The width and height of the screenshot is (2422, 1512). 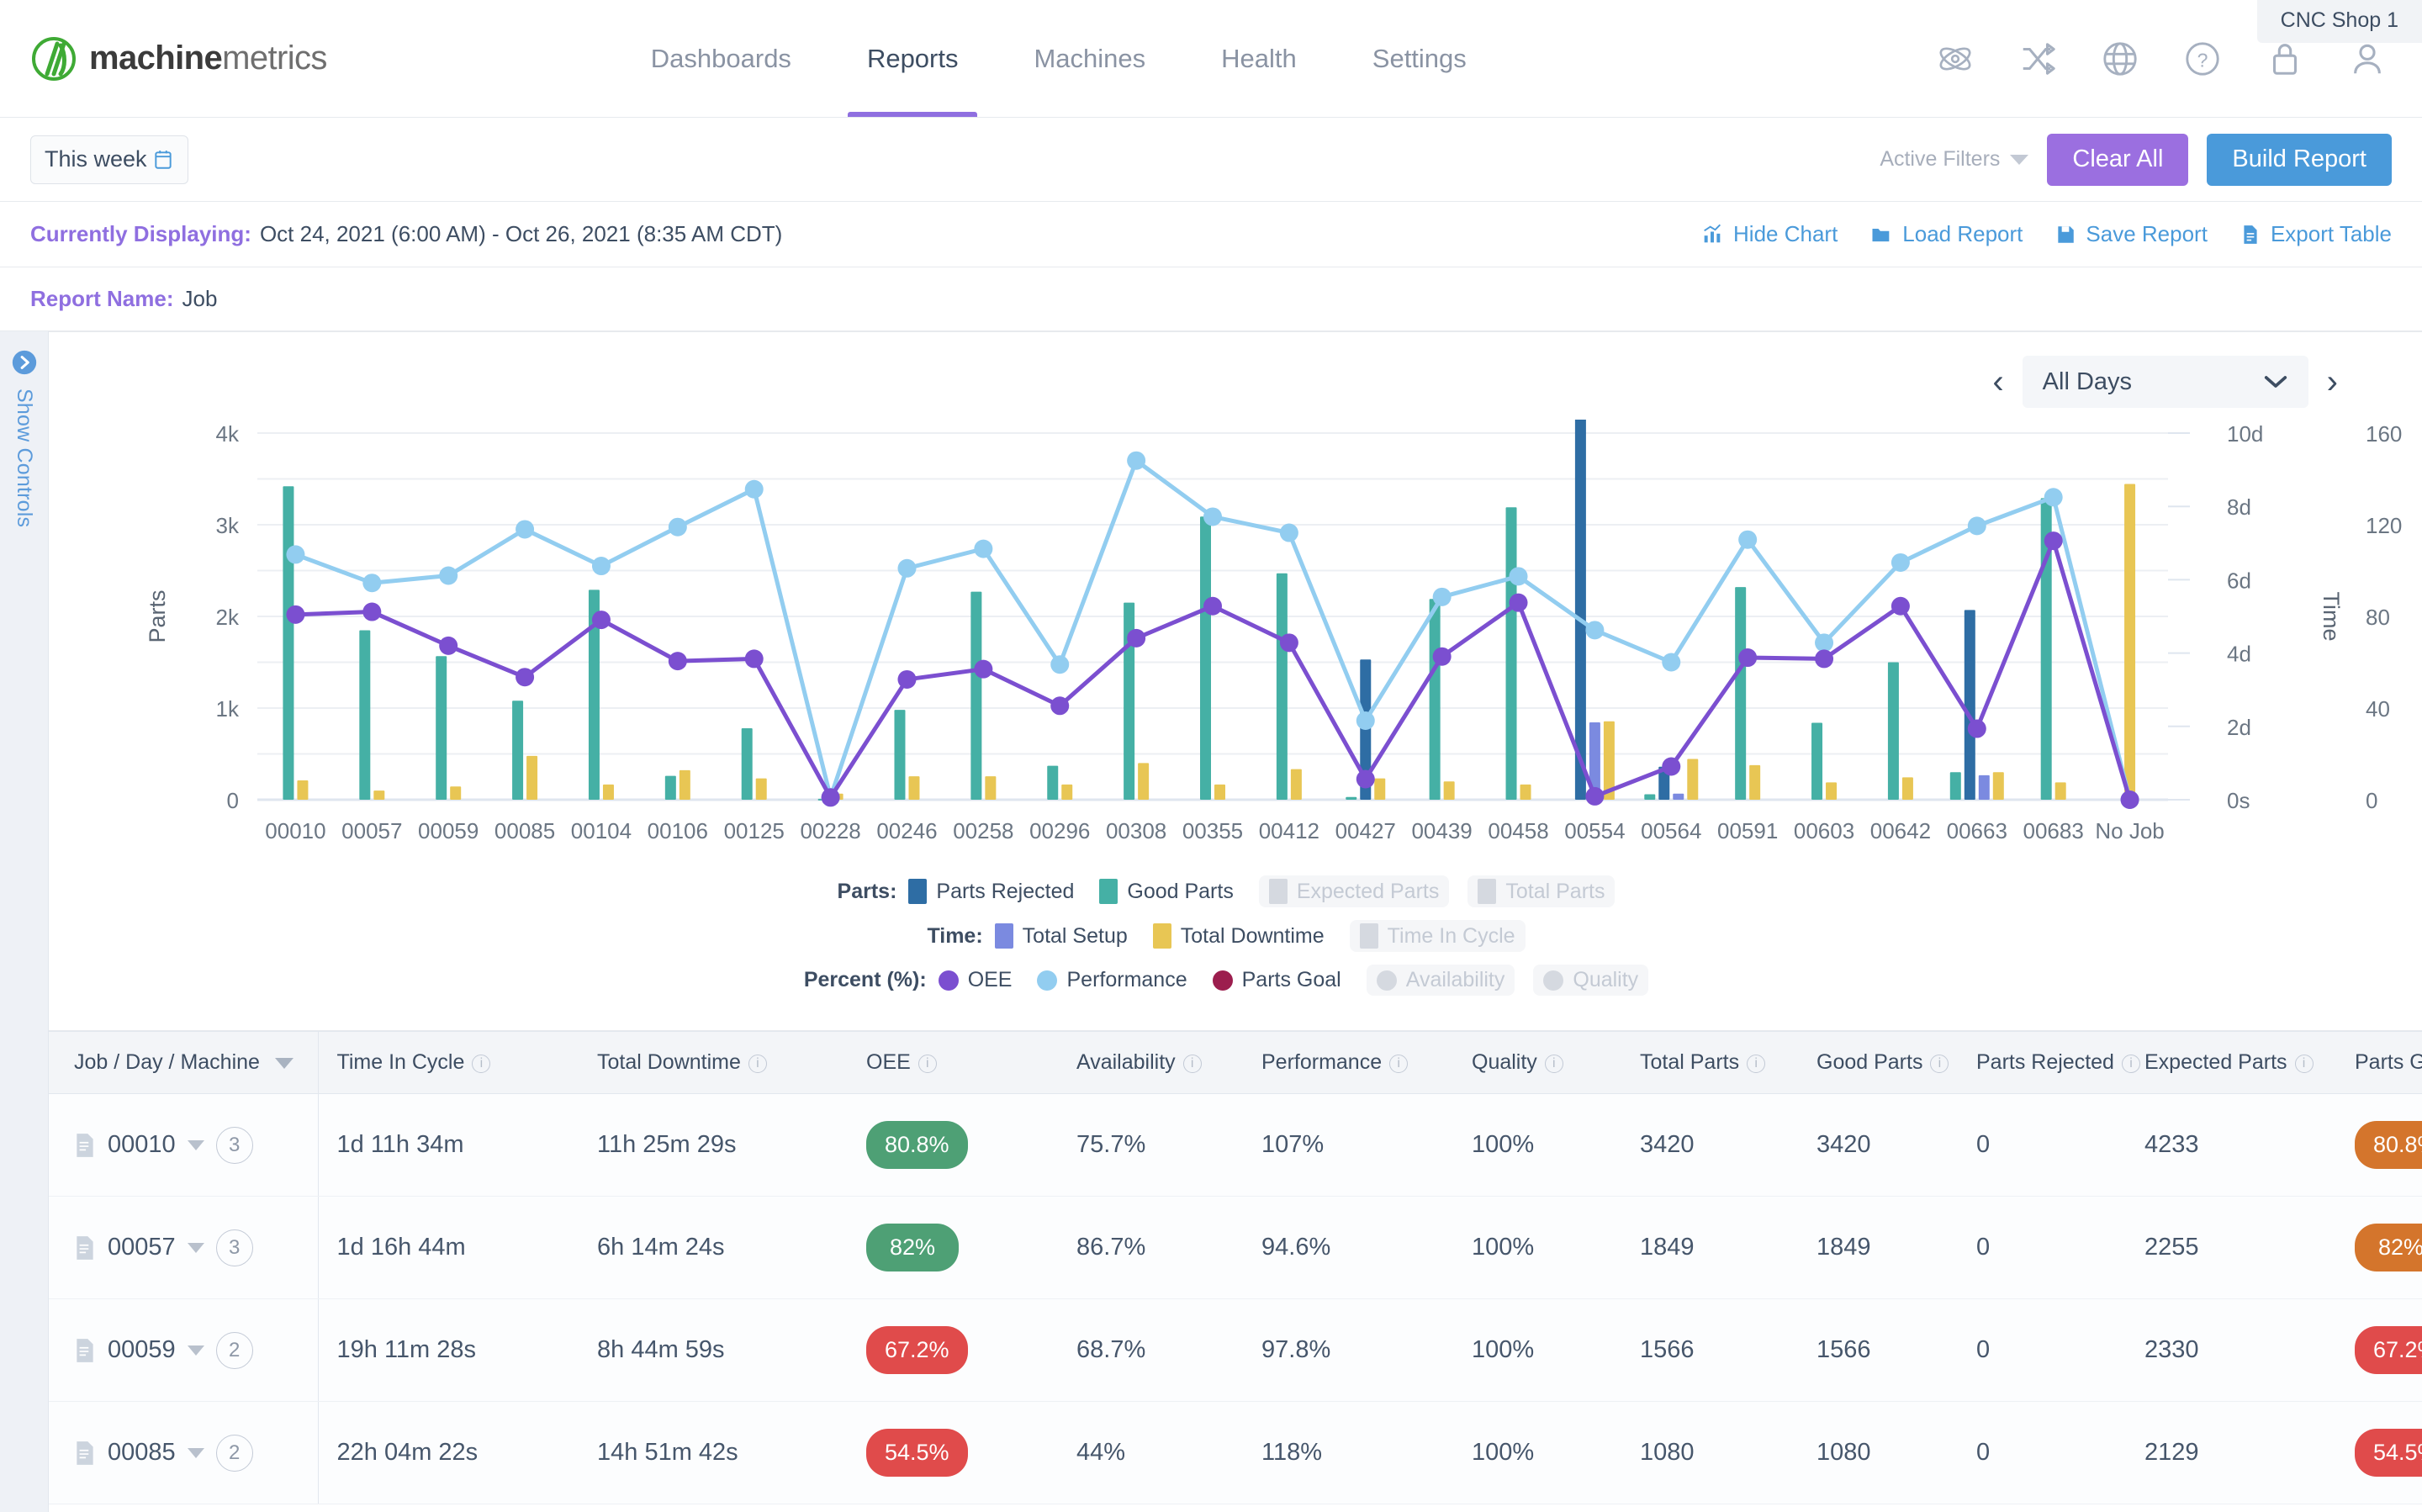 I want to click on app-logo: machinemetrics, so click(x=163, y=58).